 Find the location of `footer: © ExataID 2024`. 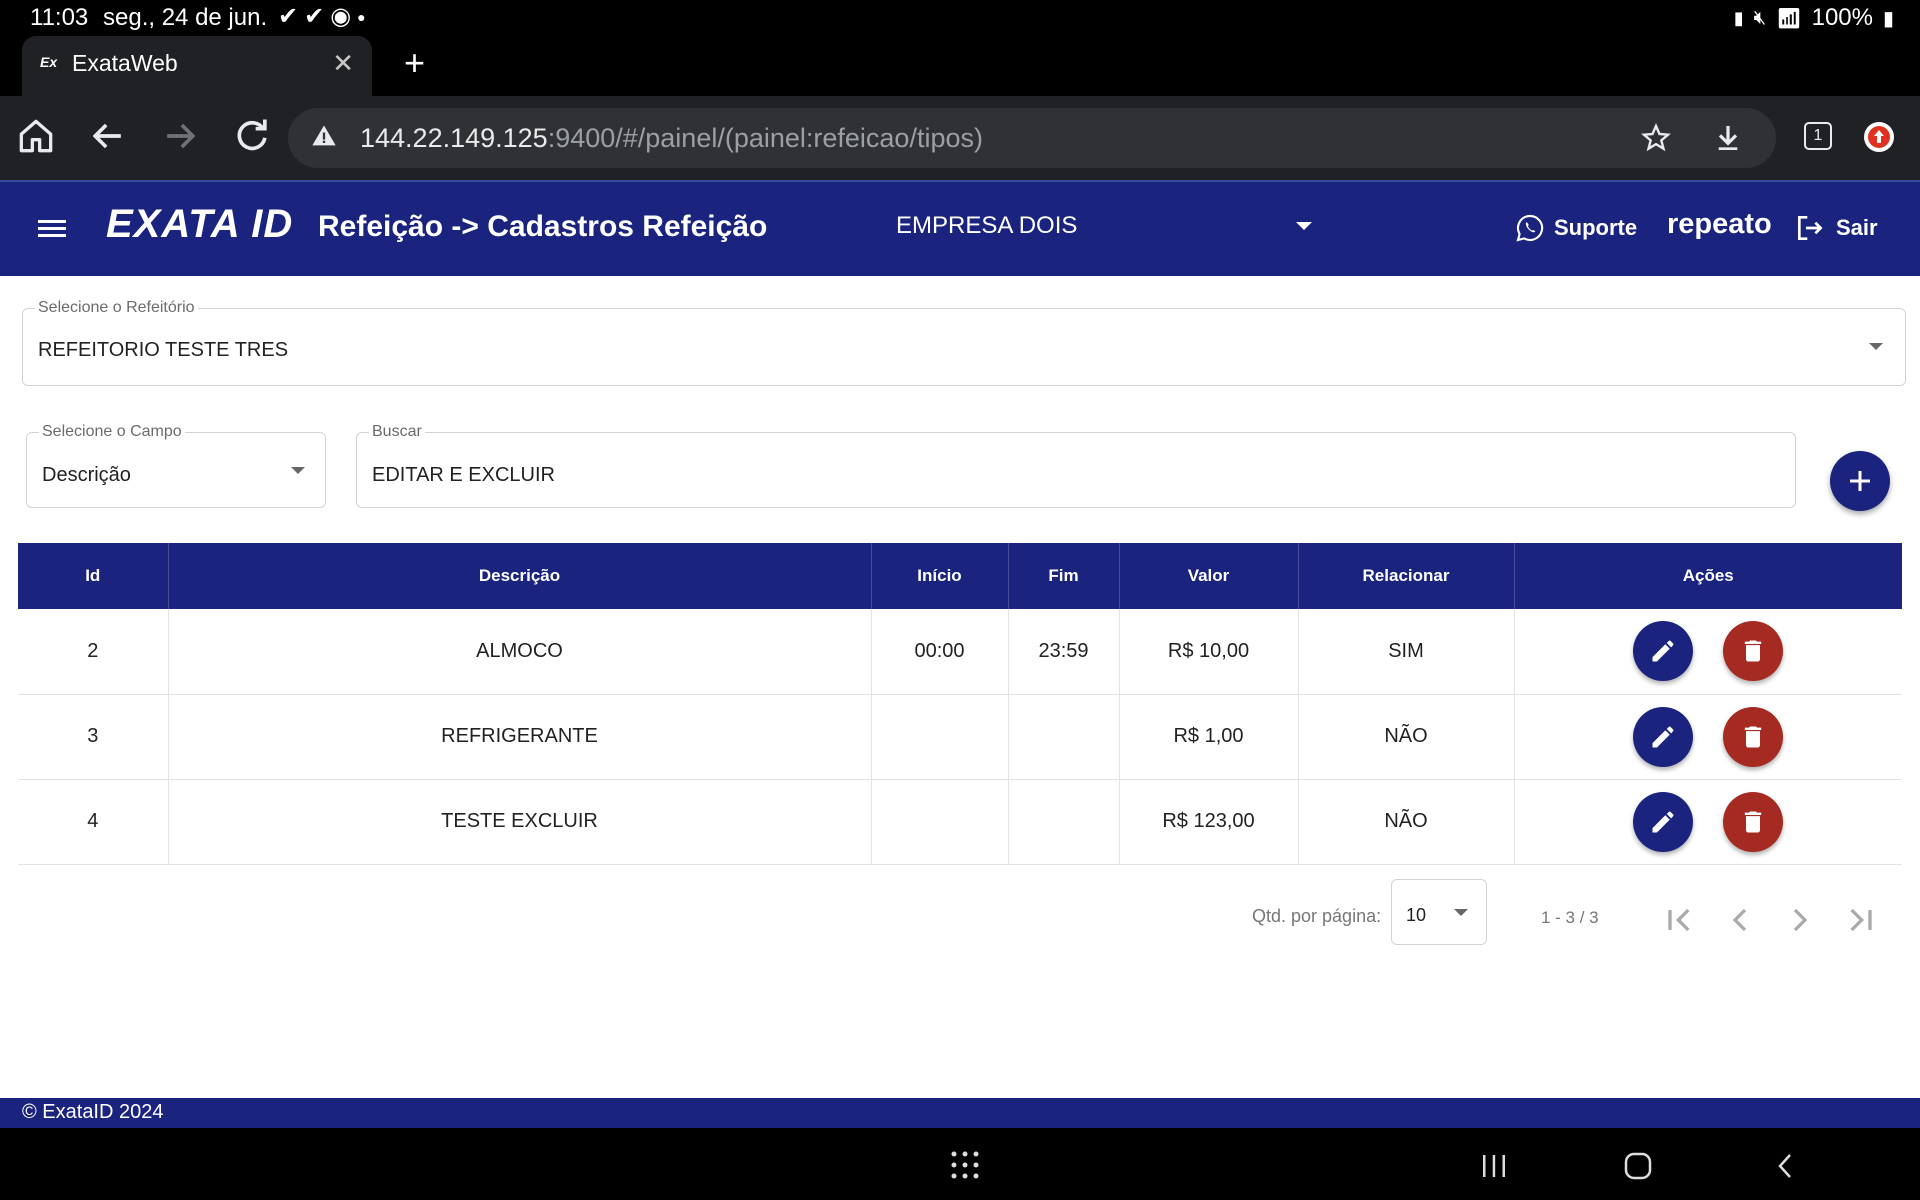

footer: © ExataID 2024 is located at coordinates (960, 1113).